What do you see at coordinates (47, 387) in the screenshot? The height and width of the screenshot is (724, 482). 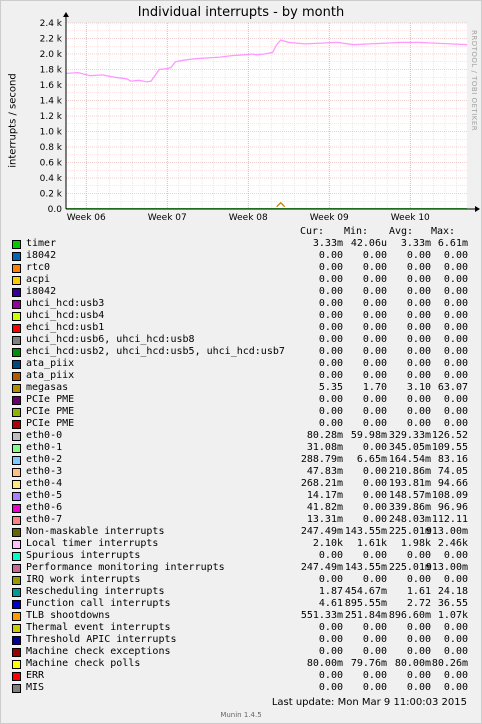 I see `legend-label: megasas` at bounding box center [47, 387].